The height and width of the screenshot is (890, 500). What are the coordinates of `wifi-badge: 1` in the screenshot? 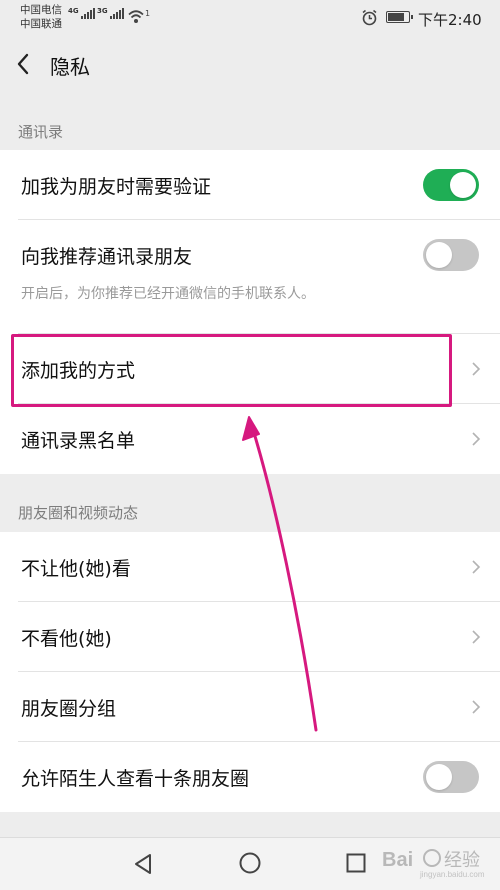 It's located at (147, 13).